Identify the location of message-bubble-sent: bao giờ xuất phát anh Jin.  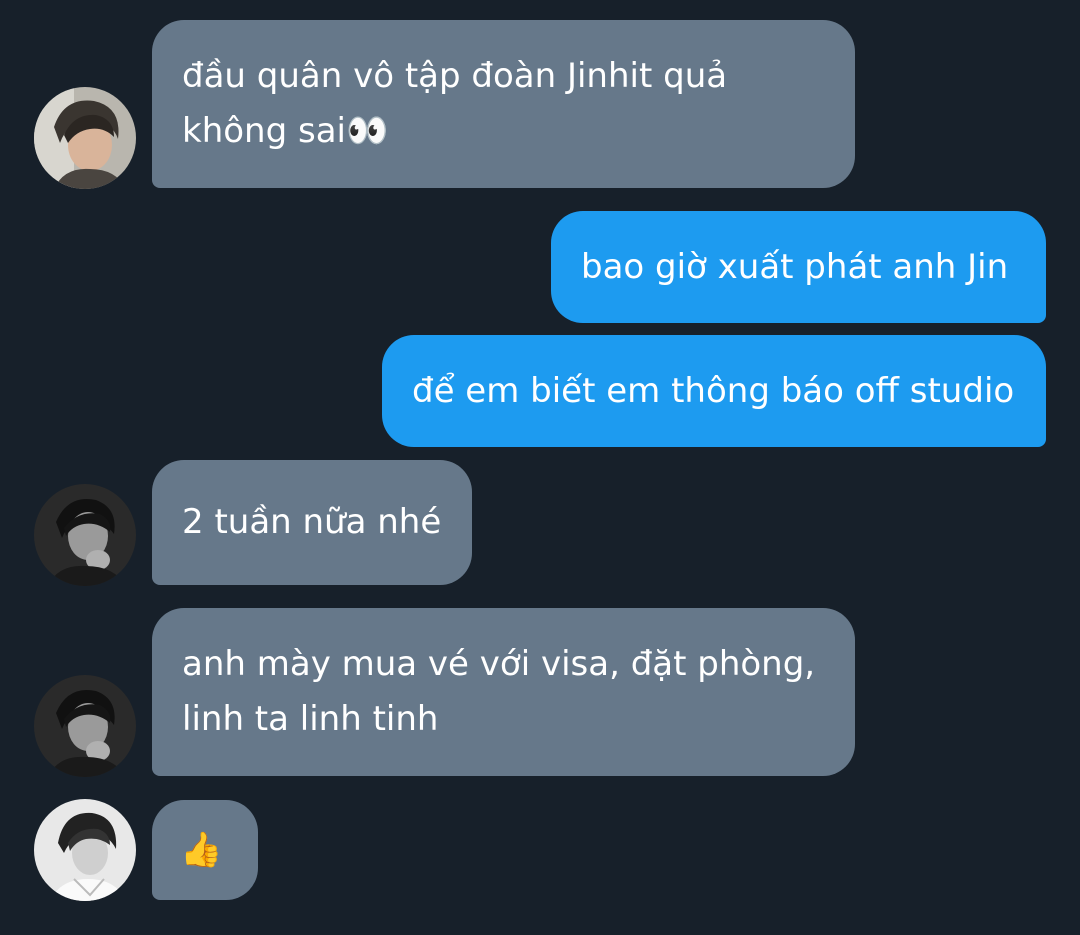
(798, 267).